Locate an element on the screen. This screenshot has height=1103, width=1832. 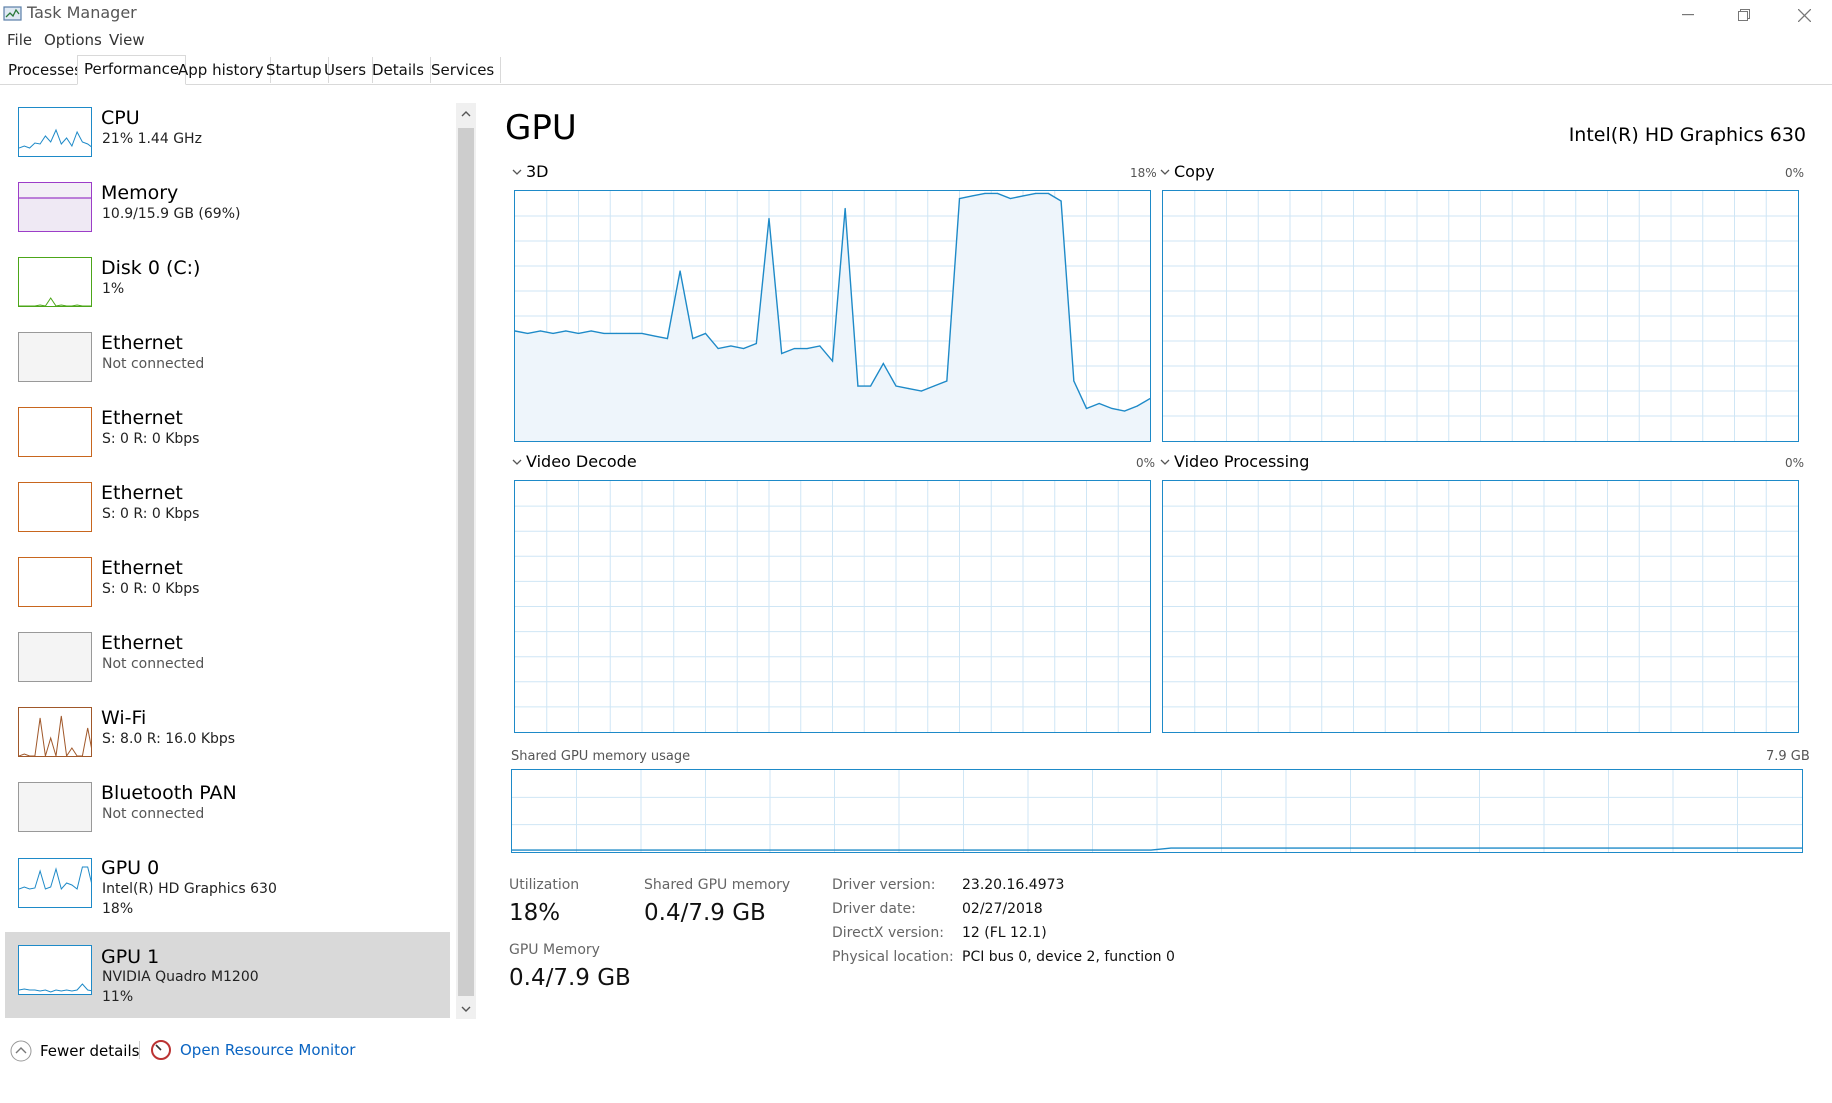
sidebar-item-name: GPU 0 is located at coordinates (130, 868).